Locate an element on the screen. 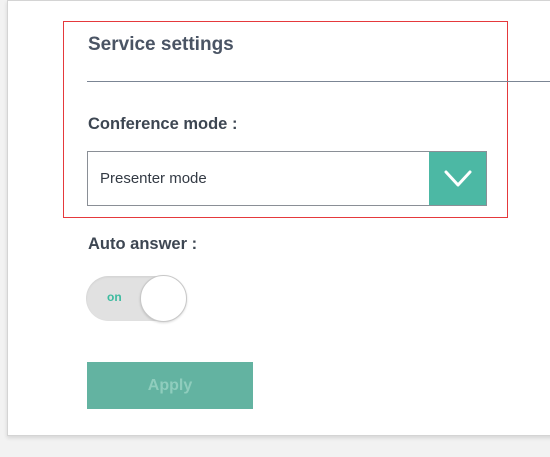 The height and width of the screenshot is (457, 550). apply-button: Apply is located at coordinates (170, 385).